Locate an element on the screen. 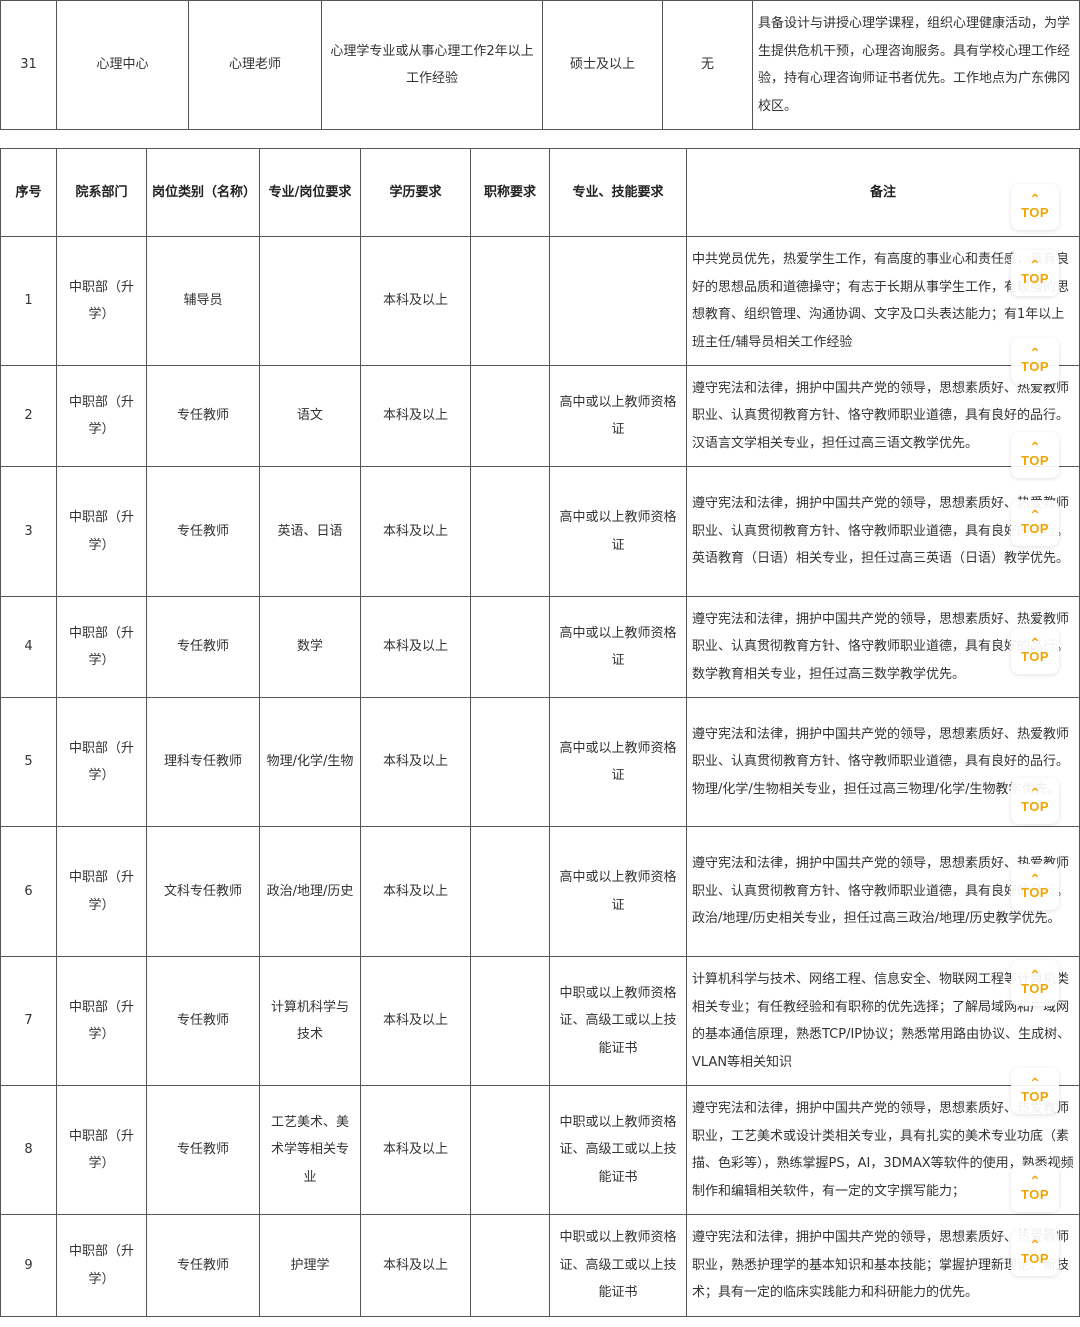 Image resolution: width=1080 pixels, height=1327 pixels. major-cell: 心理学专业或从事心理工作2年以上工作经验 is located at coordinates (432, 65).